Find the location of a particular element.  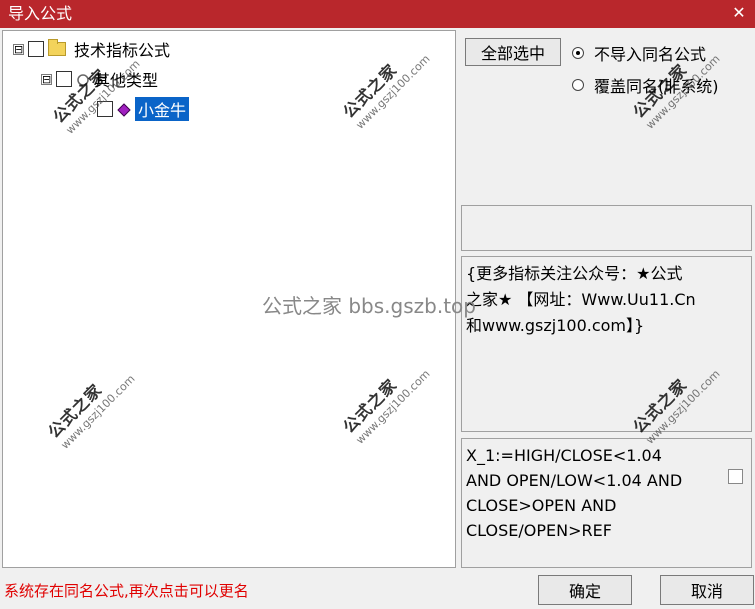

folder-icon is located at coordinates (57, 47).